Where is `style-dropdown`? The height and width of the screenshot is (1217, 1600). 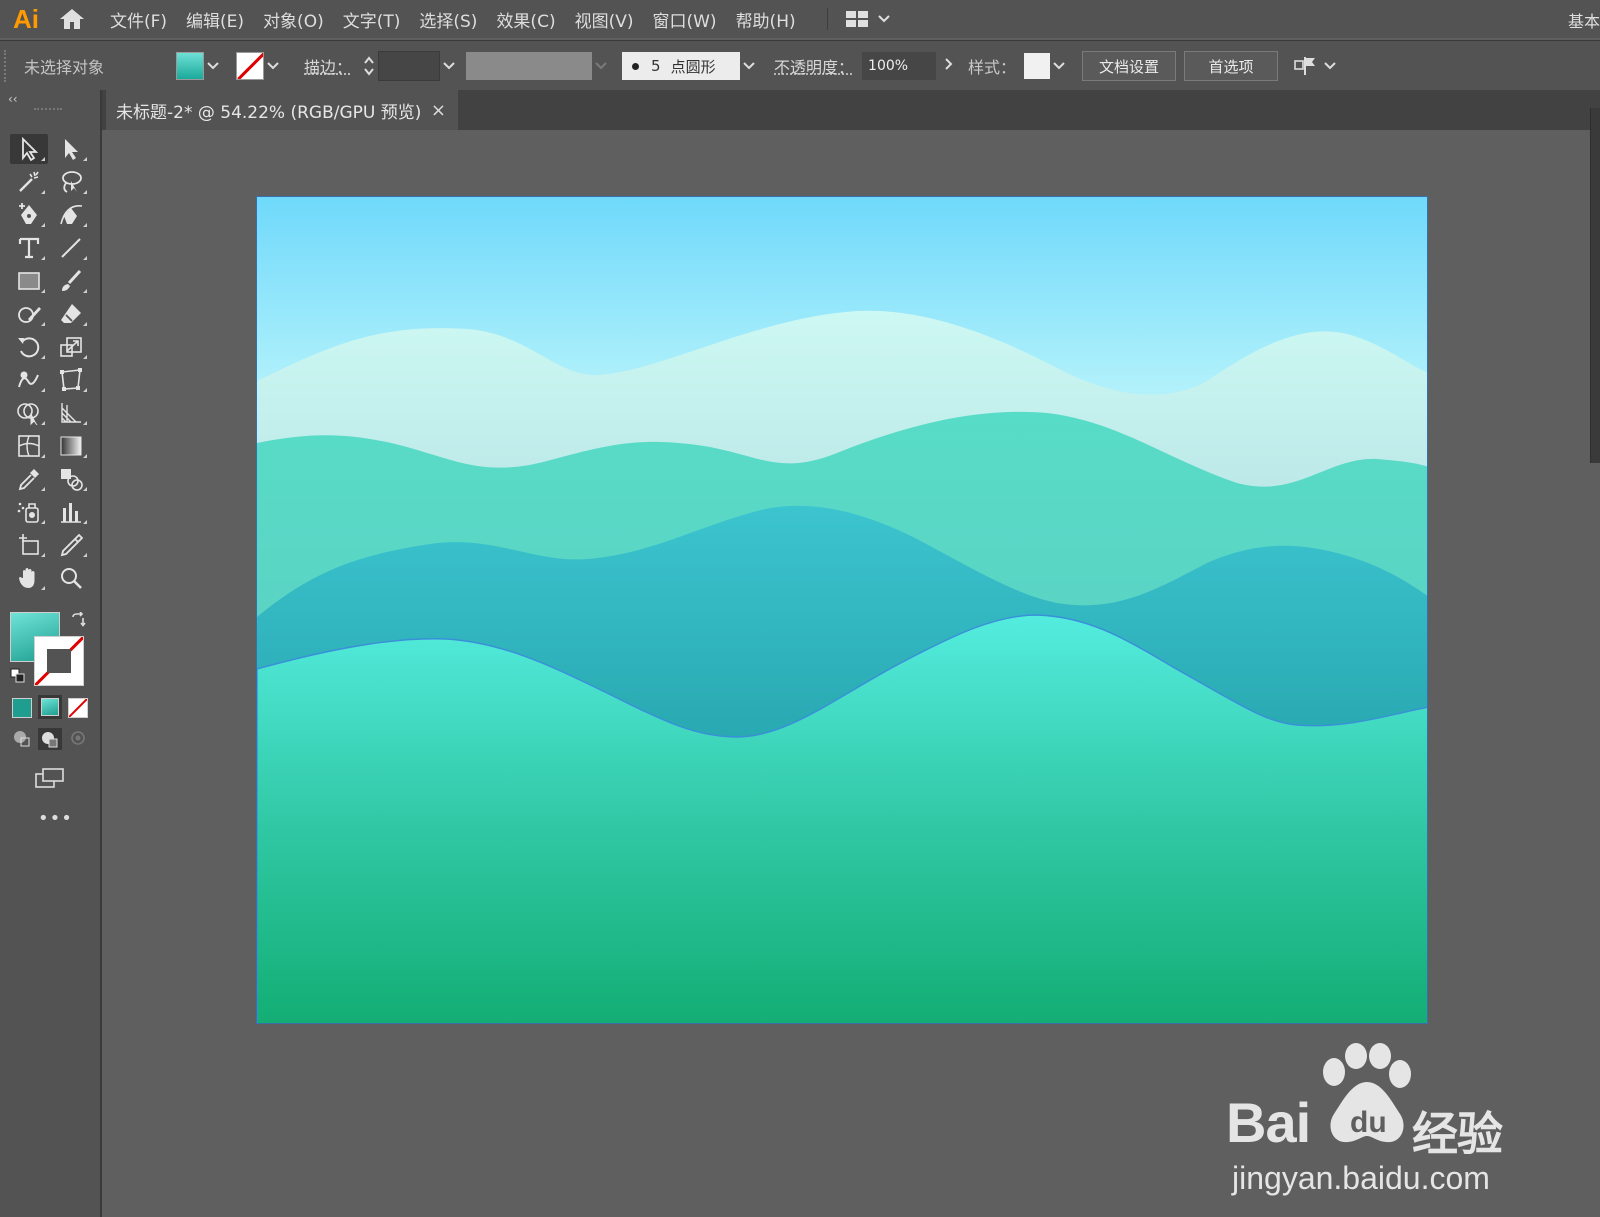
style-dropdown is located at coordinates (1059, 66).